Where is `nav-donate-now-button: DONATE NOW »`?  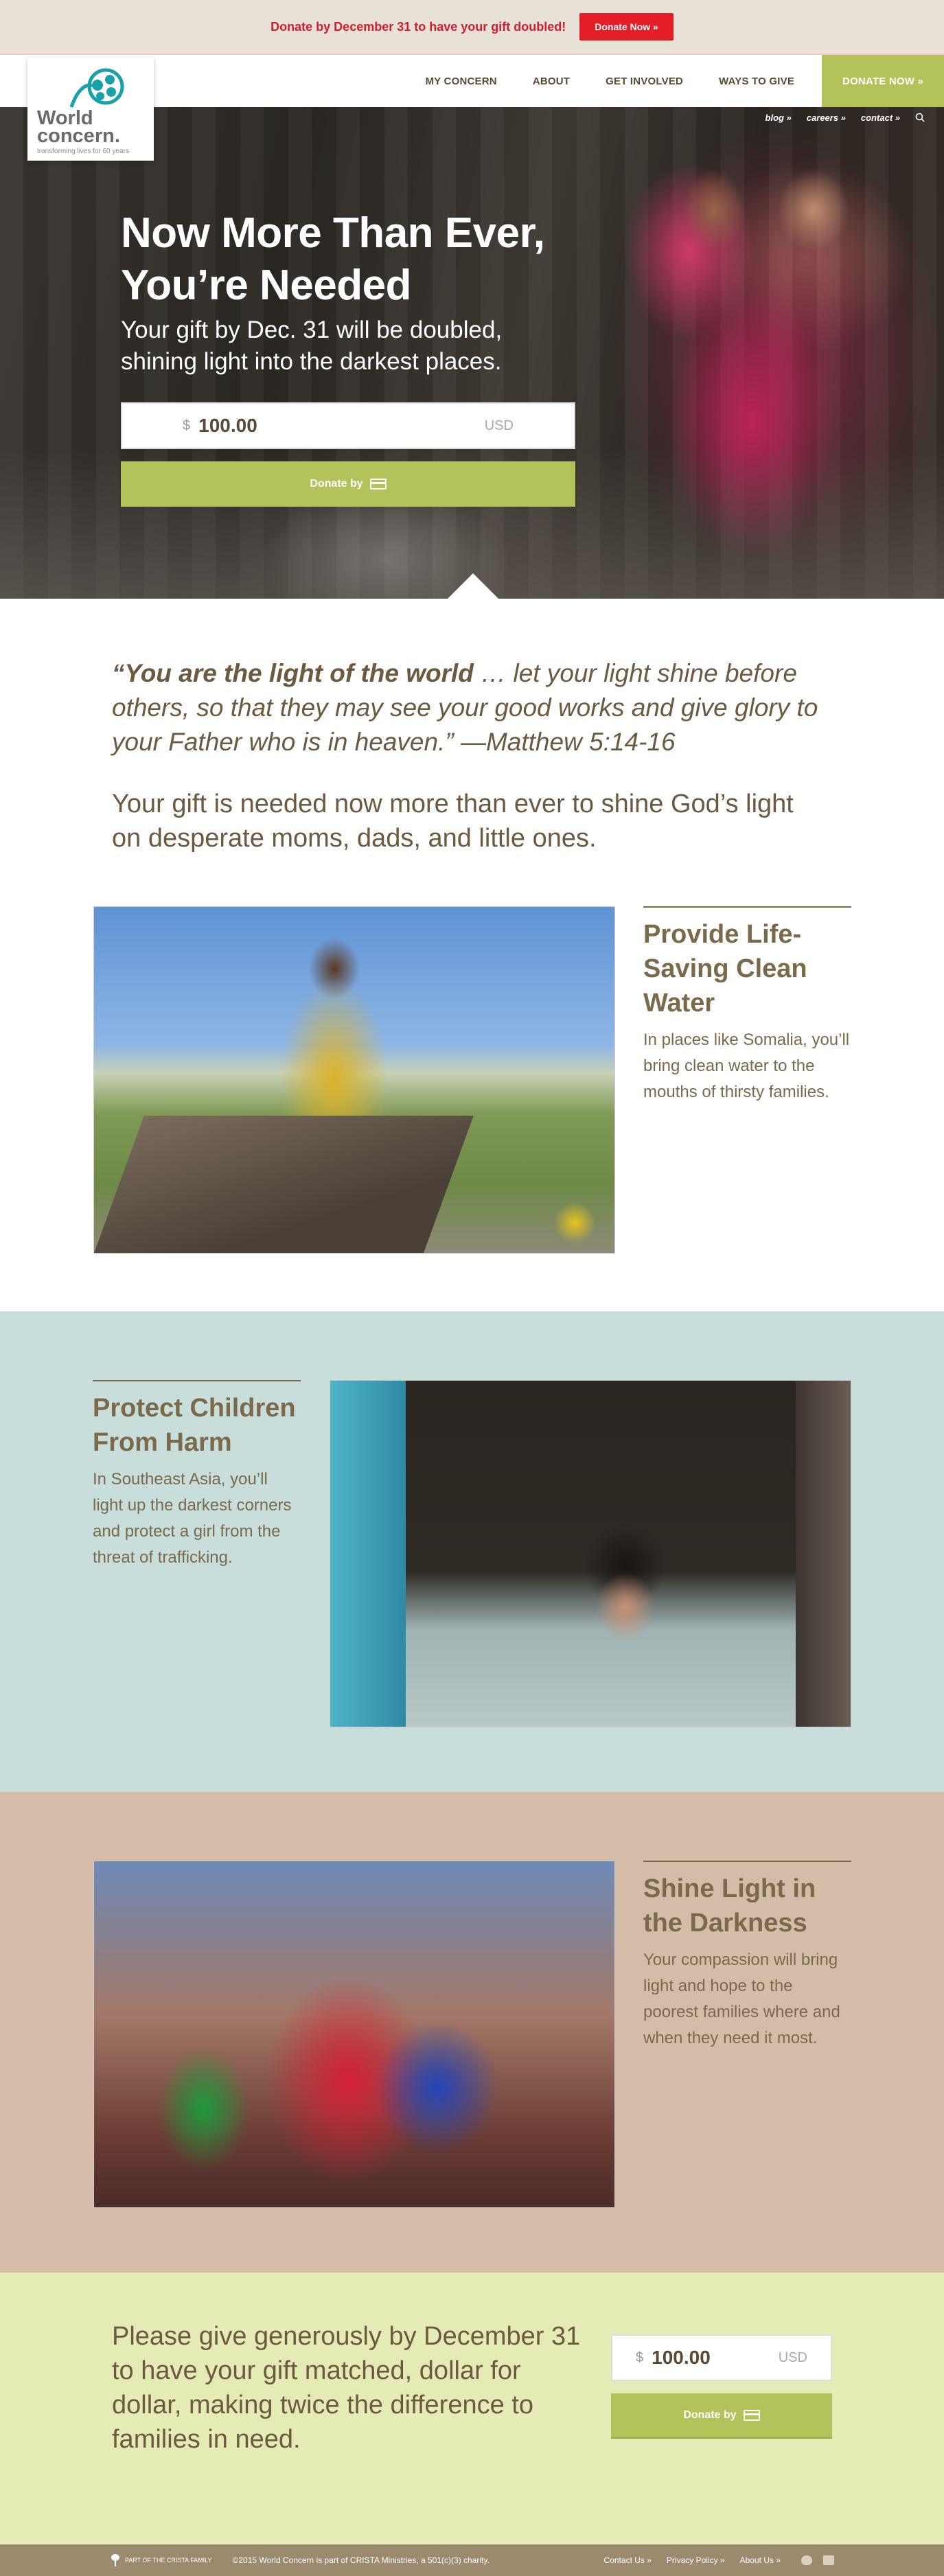 nav-donate-now-button: DONATE NOW » is located at coordinates (883, 81).